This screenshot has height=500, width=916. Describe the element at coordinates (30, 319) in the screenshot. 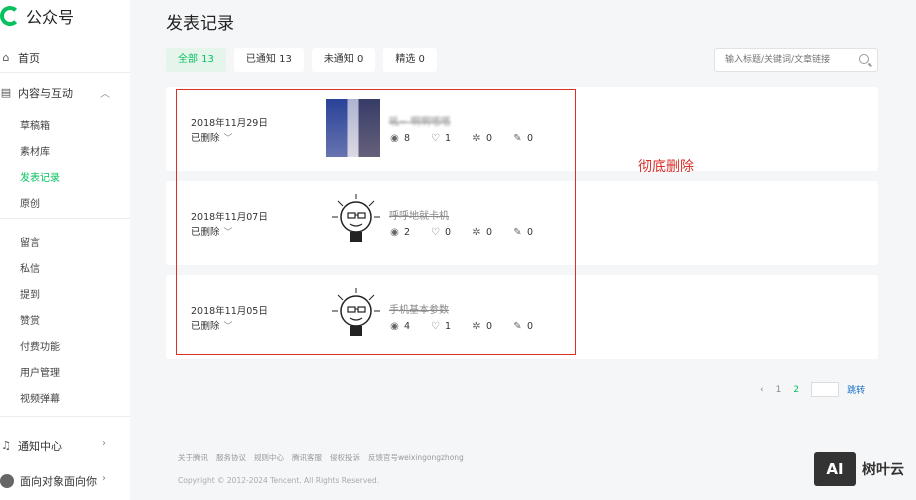

I see `sidebar-item-rewards: 赞赏` at that location.